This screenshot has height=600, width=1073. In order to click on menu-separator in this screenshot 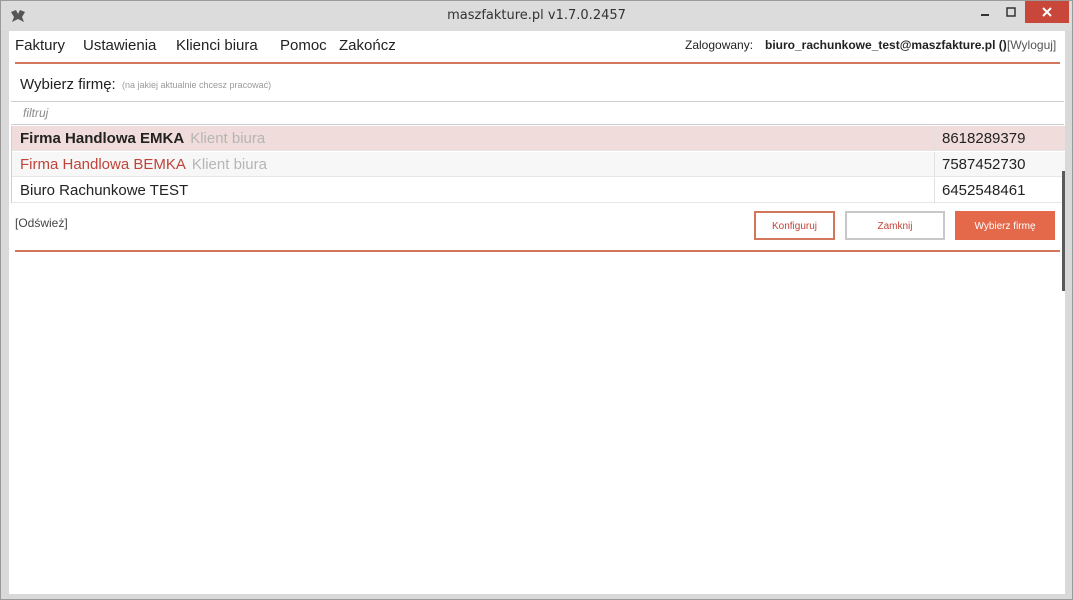, I will do `click(537, 63)`.